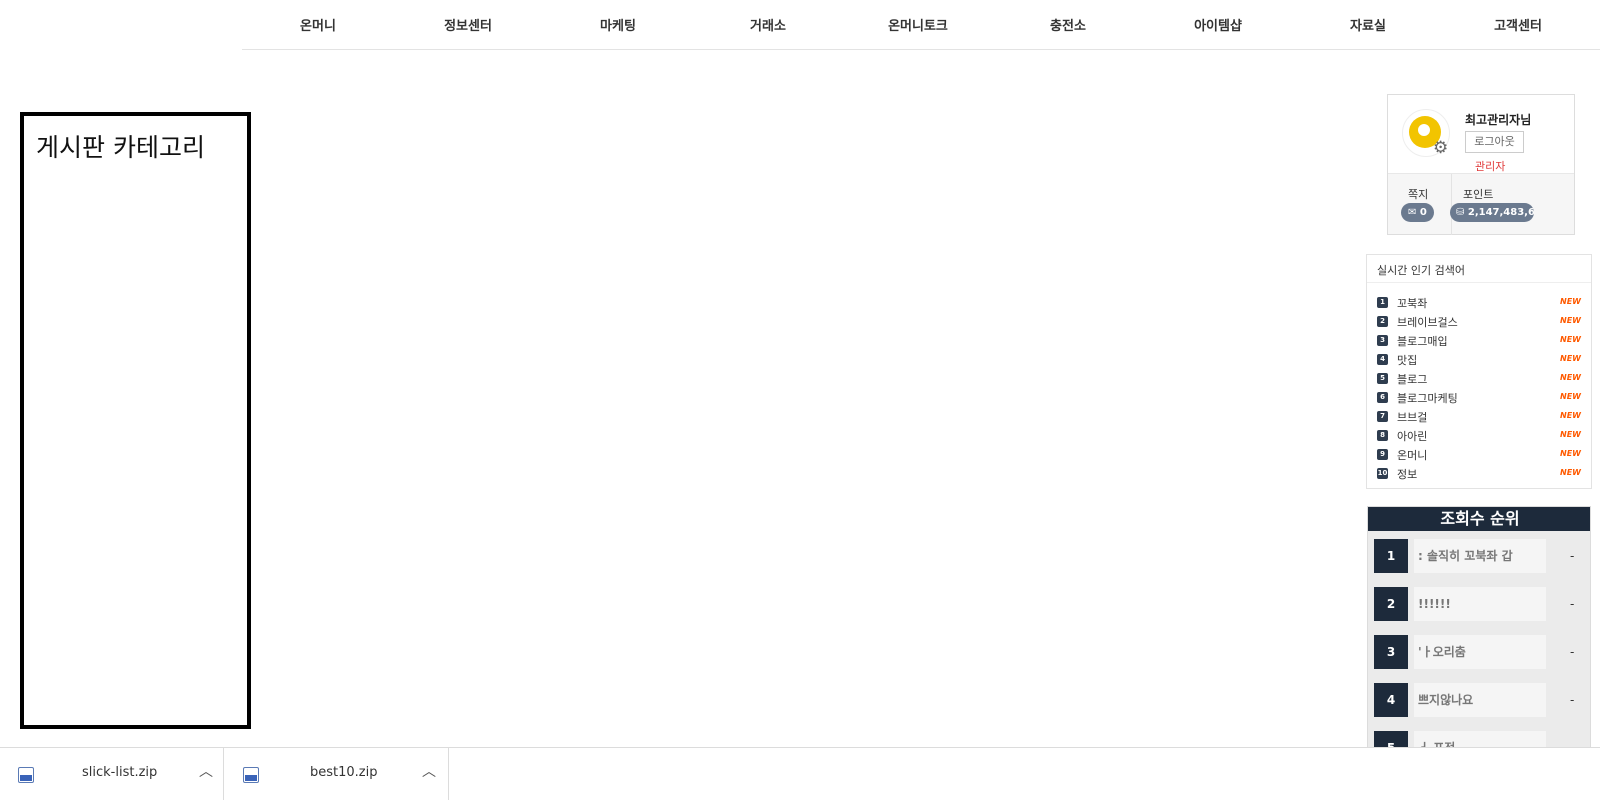 The width and height of the screenshot is (1600, 800). I want to click on ranking-title: 쁘지않나요, so click(1480, 700).